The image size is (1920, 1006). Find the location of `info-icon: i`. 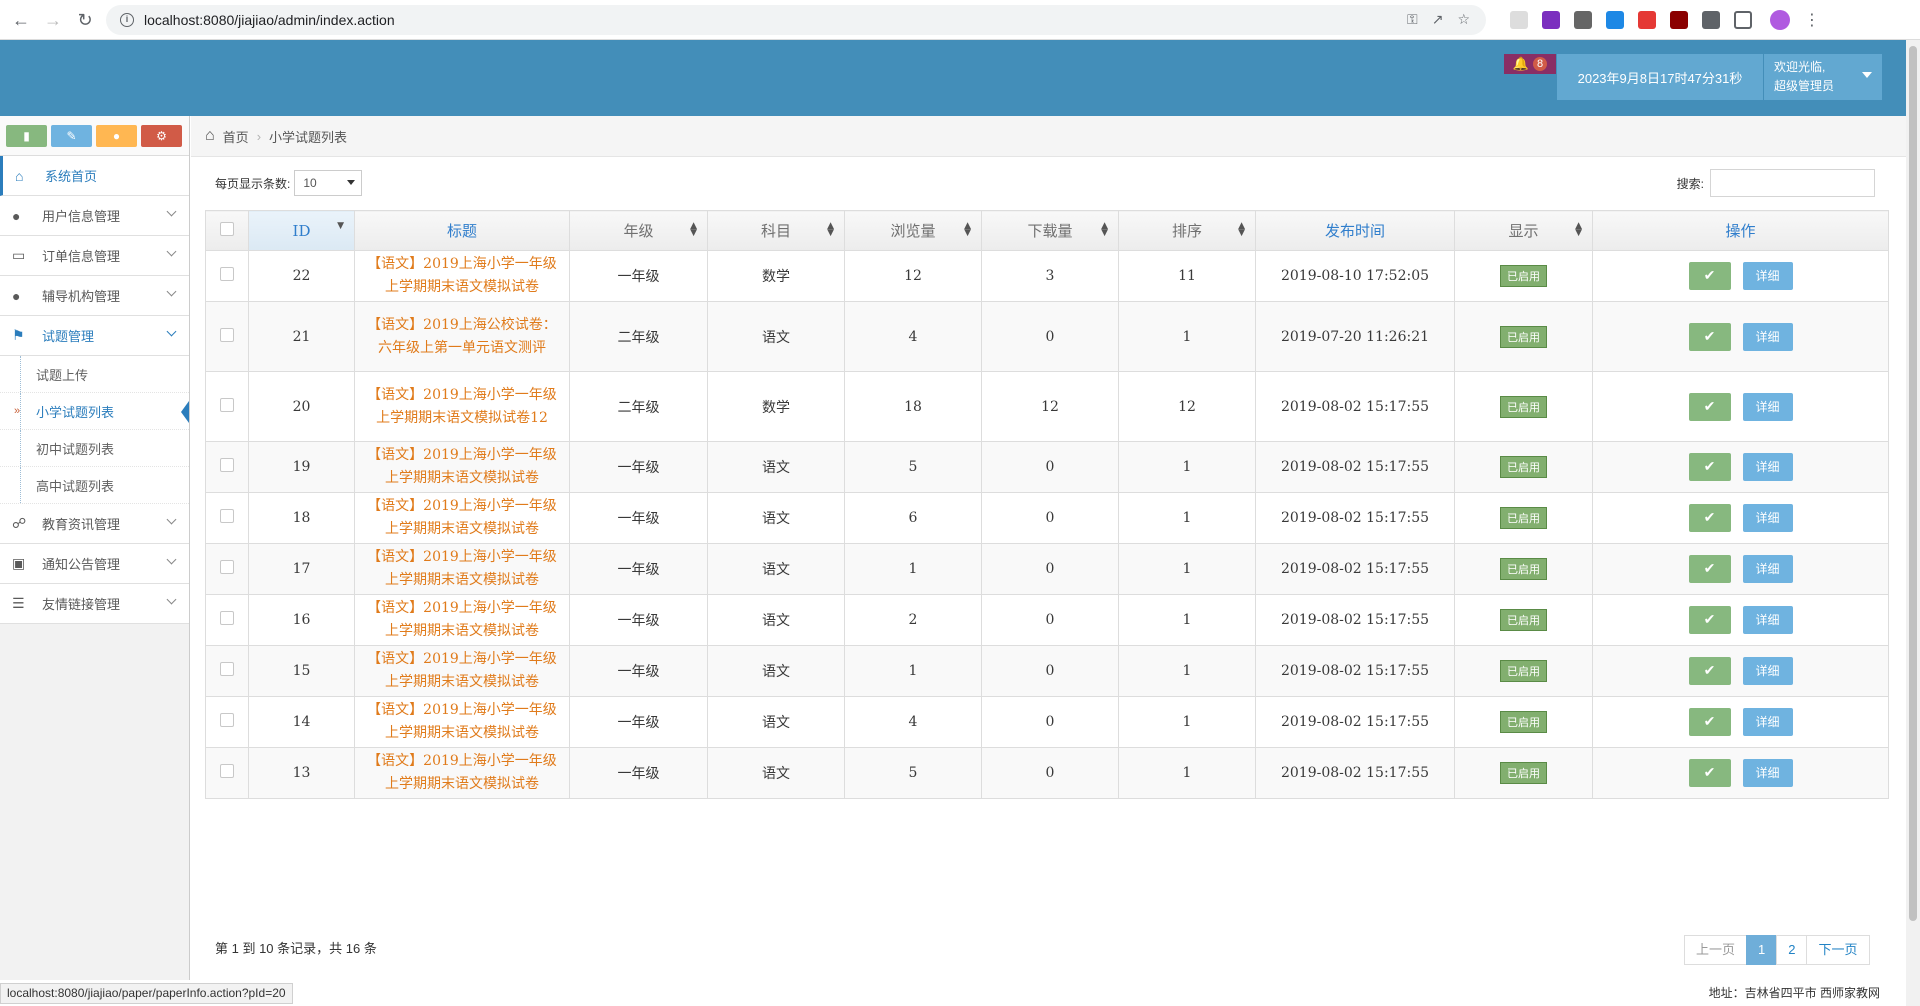

info-icon: i is located at coordinates (127, 19).